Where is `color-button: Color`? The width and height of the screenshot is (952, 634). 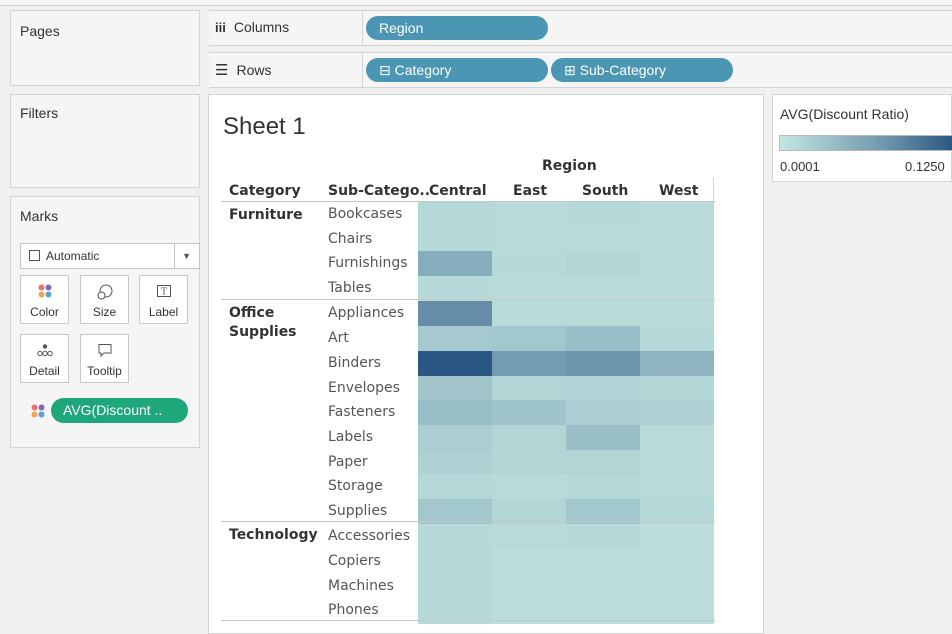
color-button: Color is located at coordinates (44, 299).